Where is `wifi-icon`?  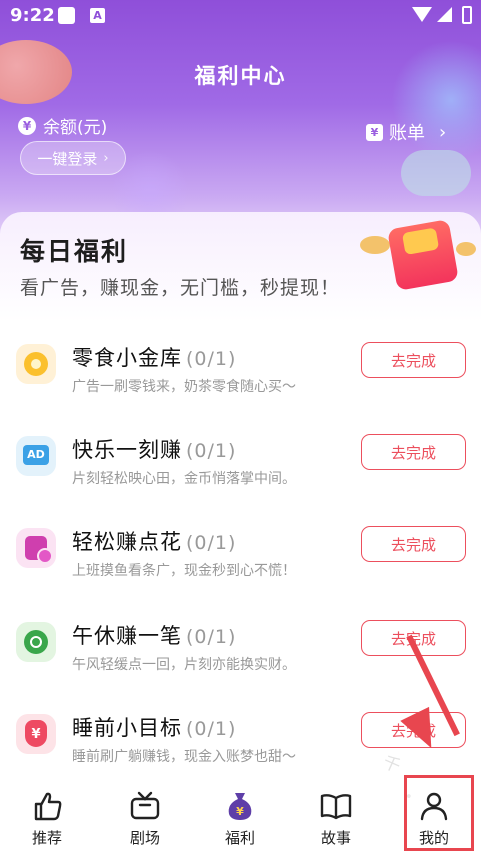
wifi-icon is located at coordinates (422, 14).